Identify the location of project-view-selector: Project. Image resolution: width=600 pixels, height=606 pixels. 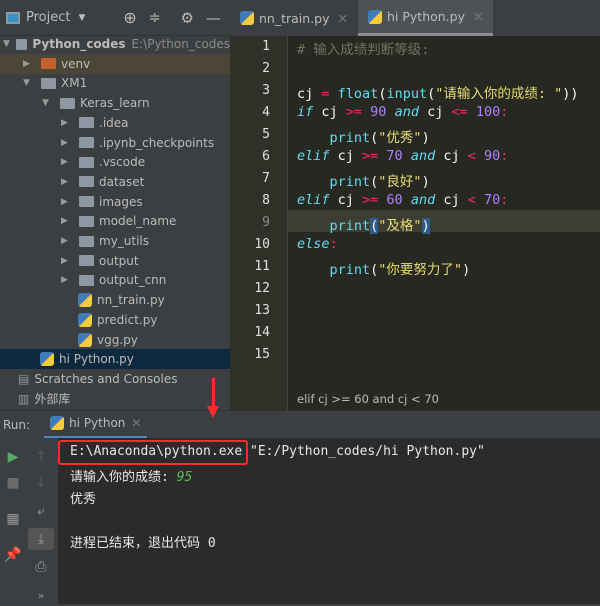
(48, 17).